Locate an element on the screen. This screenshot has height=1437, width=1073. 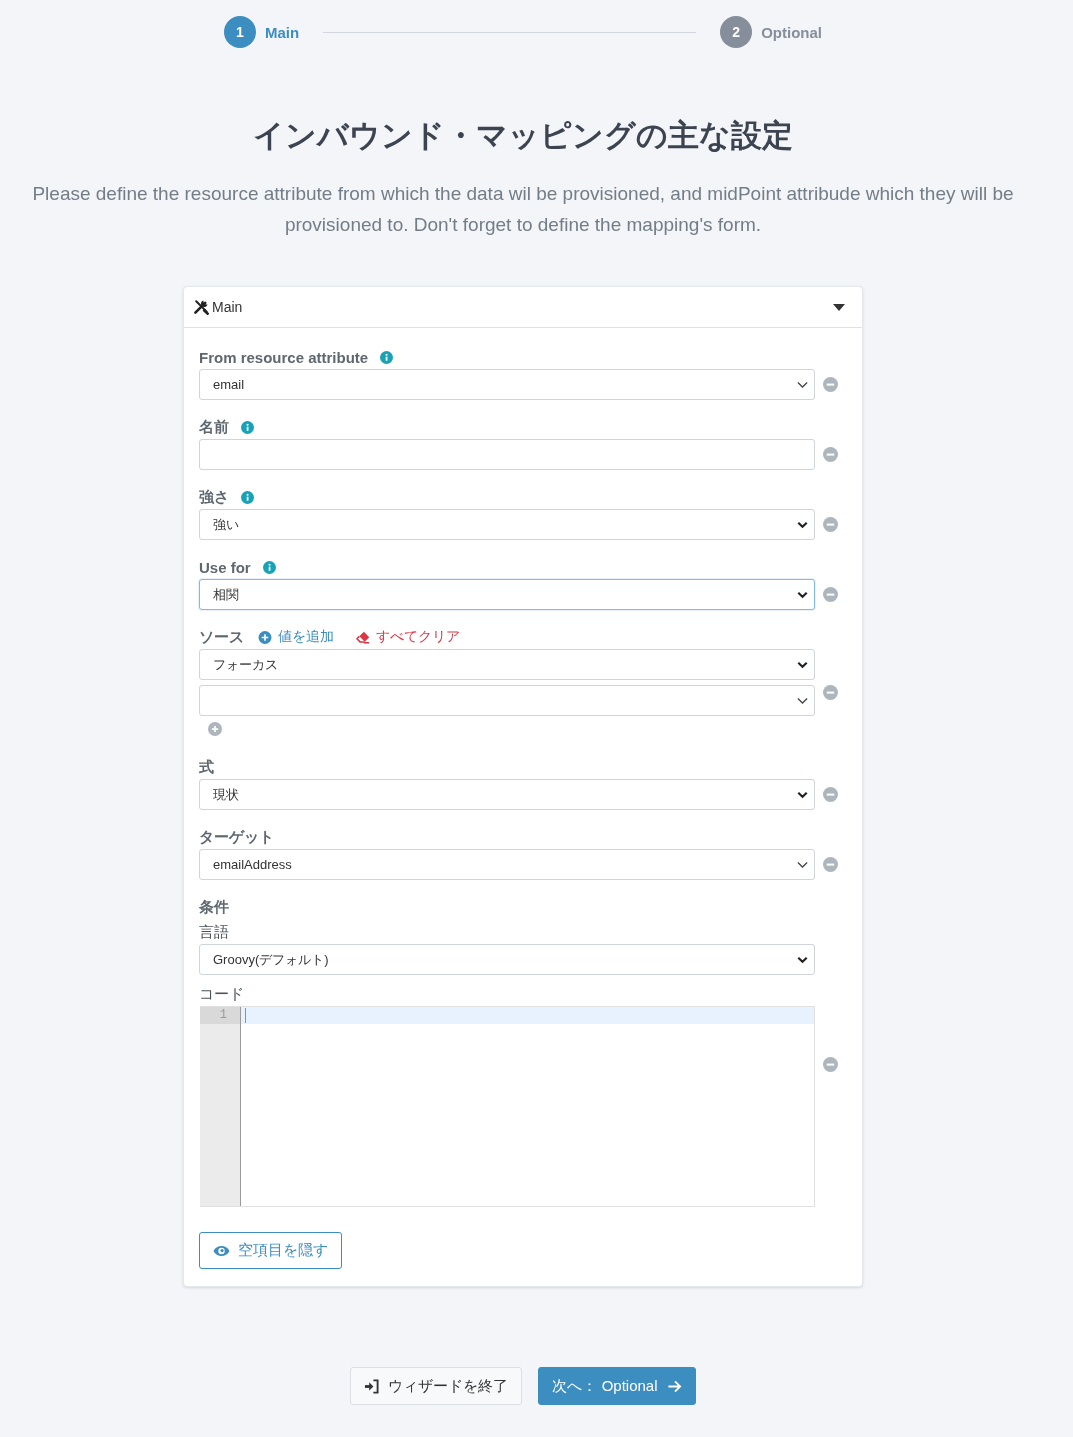
select-field: 相関 is located at coordinates (507, 594).